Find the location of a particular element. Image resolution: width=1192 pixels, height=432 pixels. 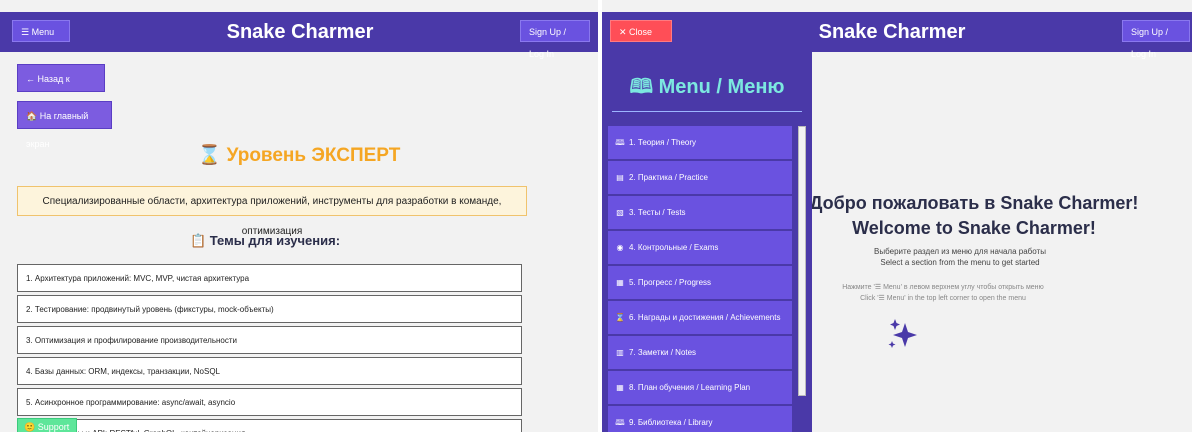

level-title: ⌛ Уровень ЭКСПЕРТ is located at coordinates (299, 155).